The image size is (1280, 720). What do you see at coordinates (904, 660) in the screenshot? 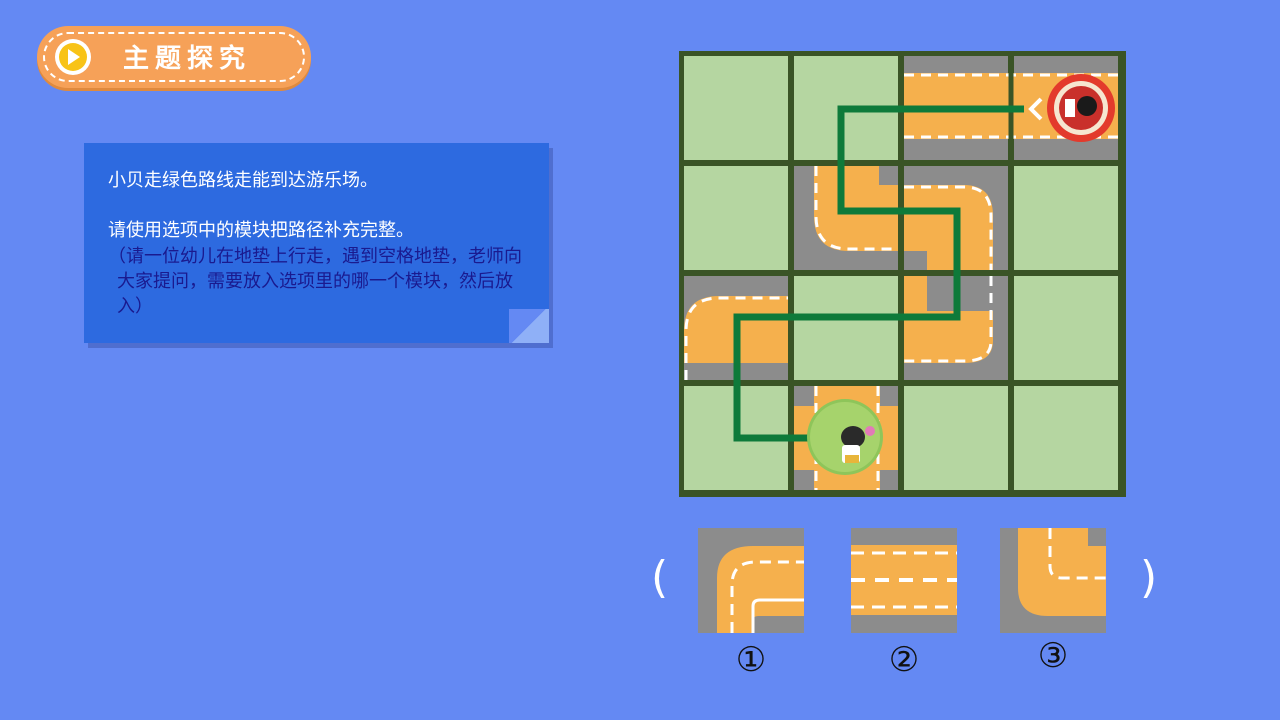
I see `option-label-2: ②` at bounding box center [904, 660].